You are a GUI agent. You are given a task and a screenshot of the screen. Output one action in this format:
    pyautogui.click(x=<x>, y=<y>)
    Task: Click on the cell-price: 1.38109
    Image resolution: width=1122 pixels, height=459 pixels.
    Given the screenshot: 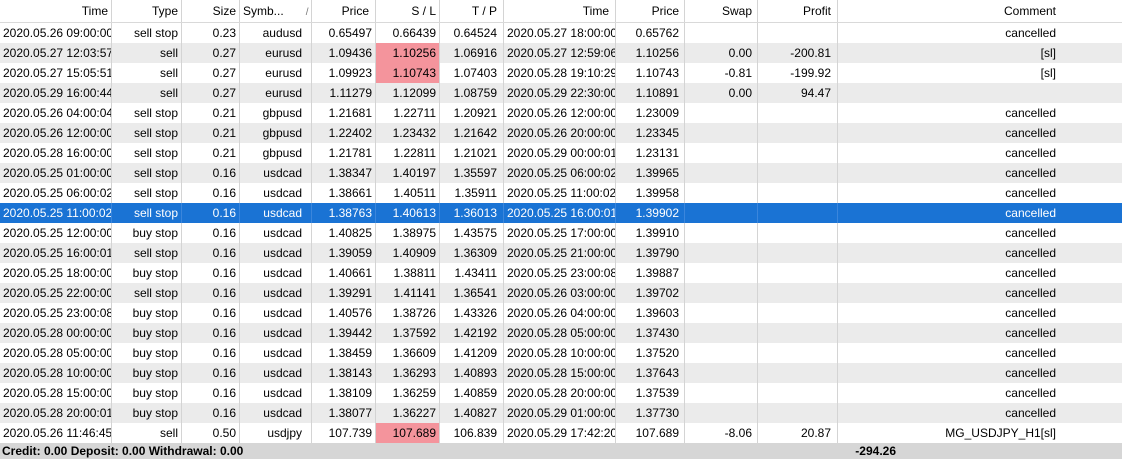 What is the action you would take?
    pyautogui.click(x=344, y=393)
    